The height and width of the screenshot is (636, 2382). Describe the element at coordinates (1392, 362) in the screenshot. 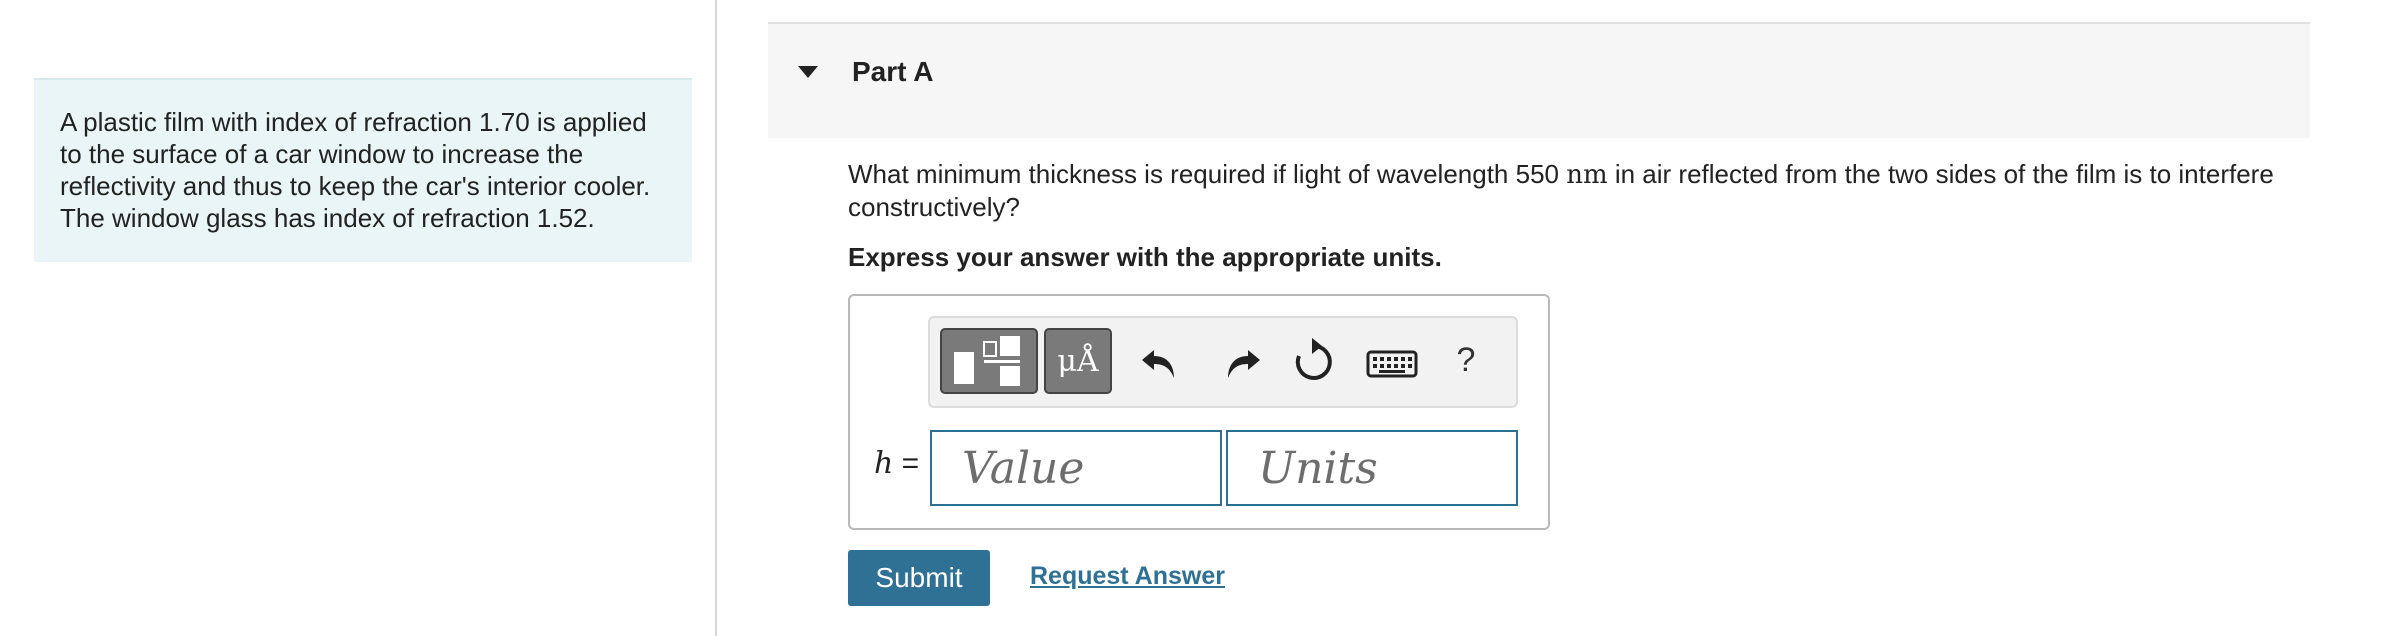

I see `keyboard-icon` at that location.